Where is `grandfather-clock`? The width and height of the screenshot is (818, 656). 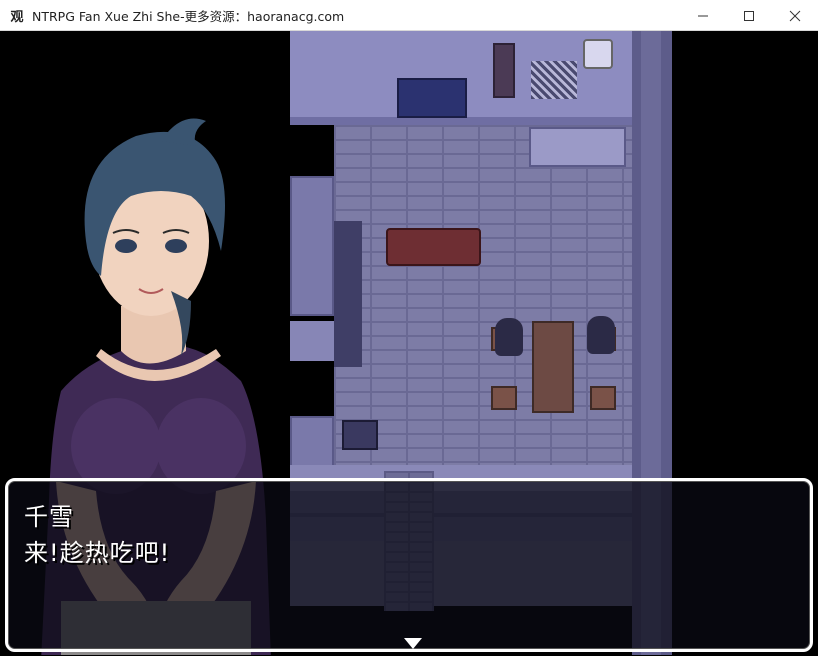
grandfather-clock is located at coordinates (504, 70).